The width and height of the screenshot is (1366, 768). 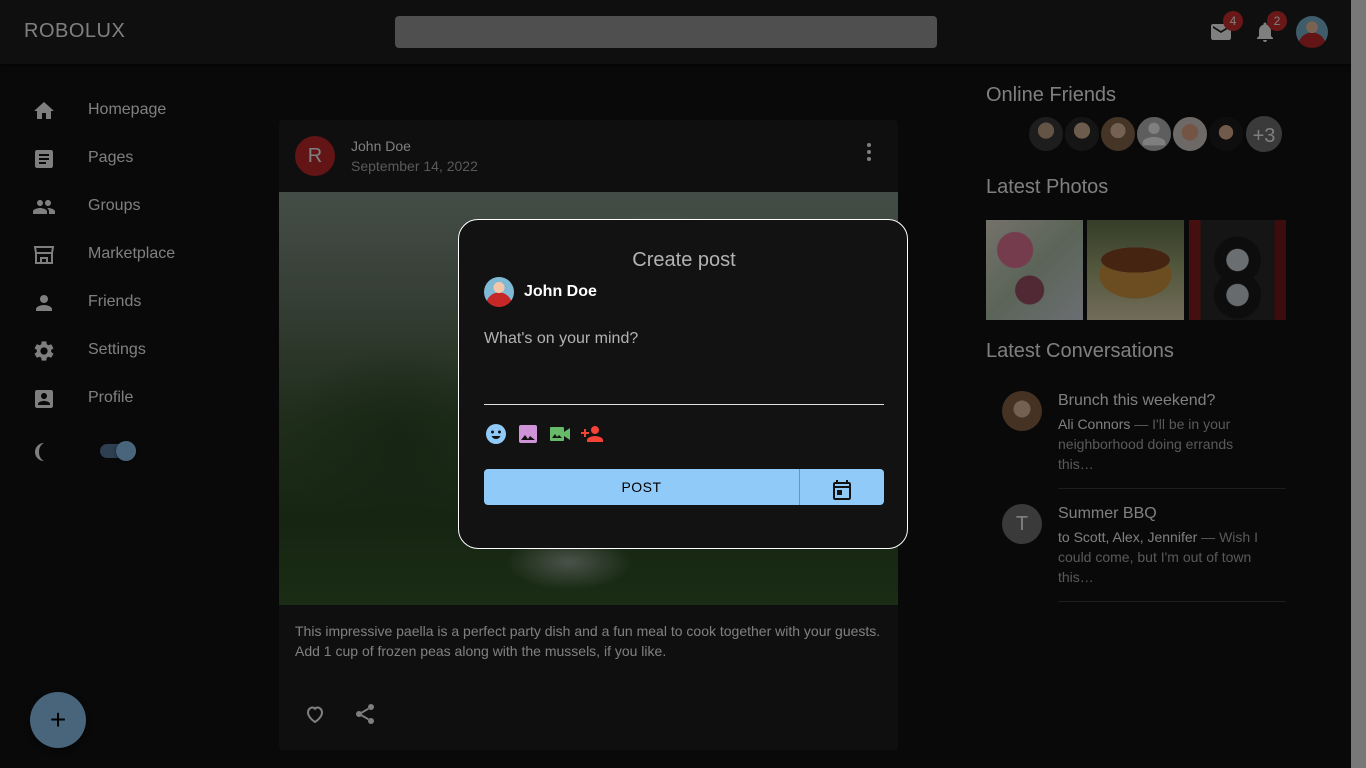 I want to click on schedule-button, so click(x=841, y=487).